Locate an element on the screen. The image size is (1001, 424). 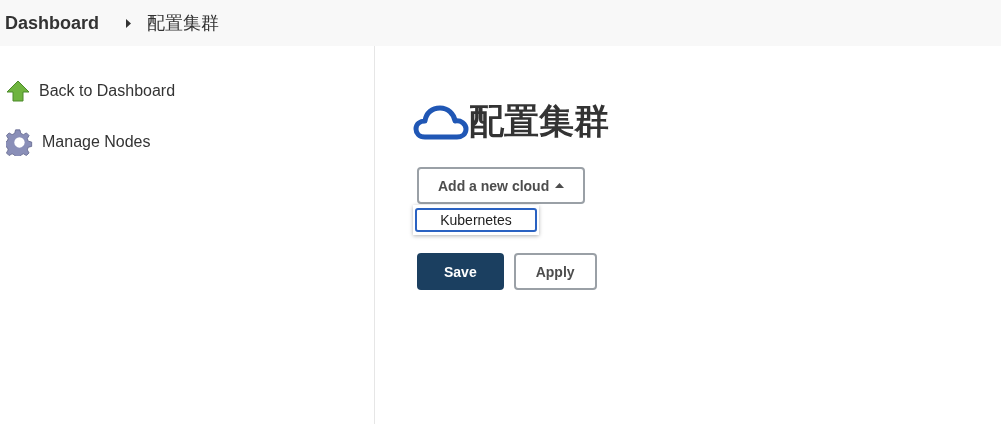
cloud-icon is located at coordinates (441, 121).